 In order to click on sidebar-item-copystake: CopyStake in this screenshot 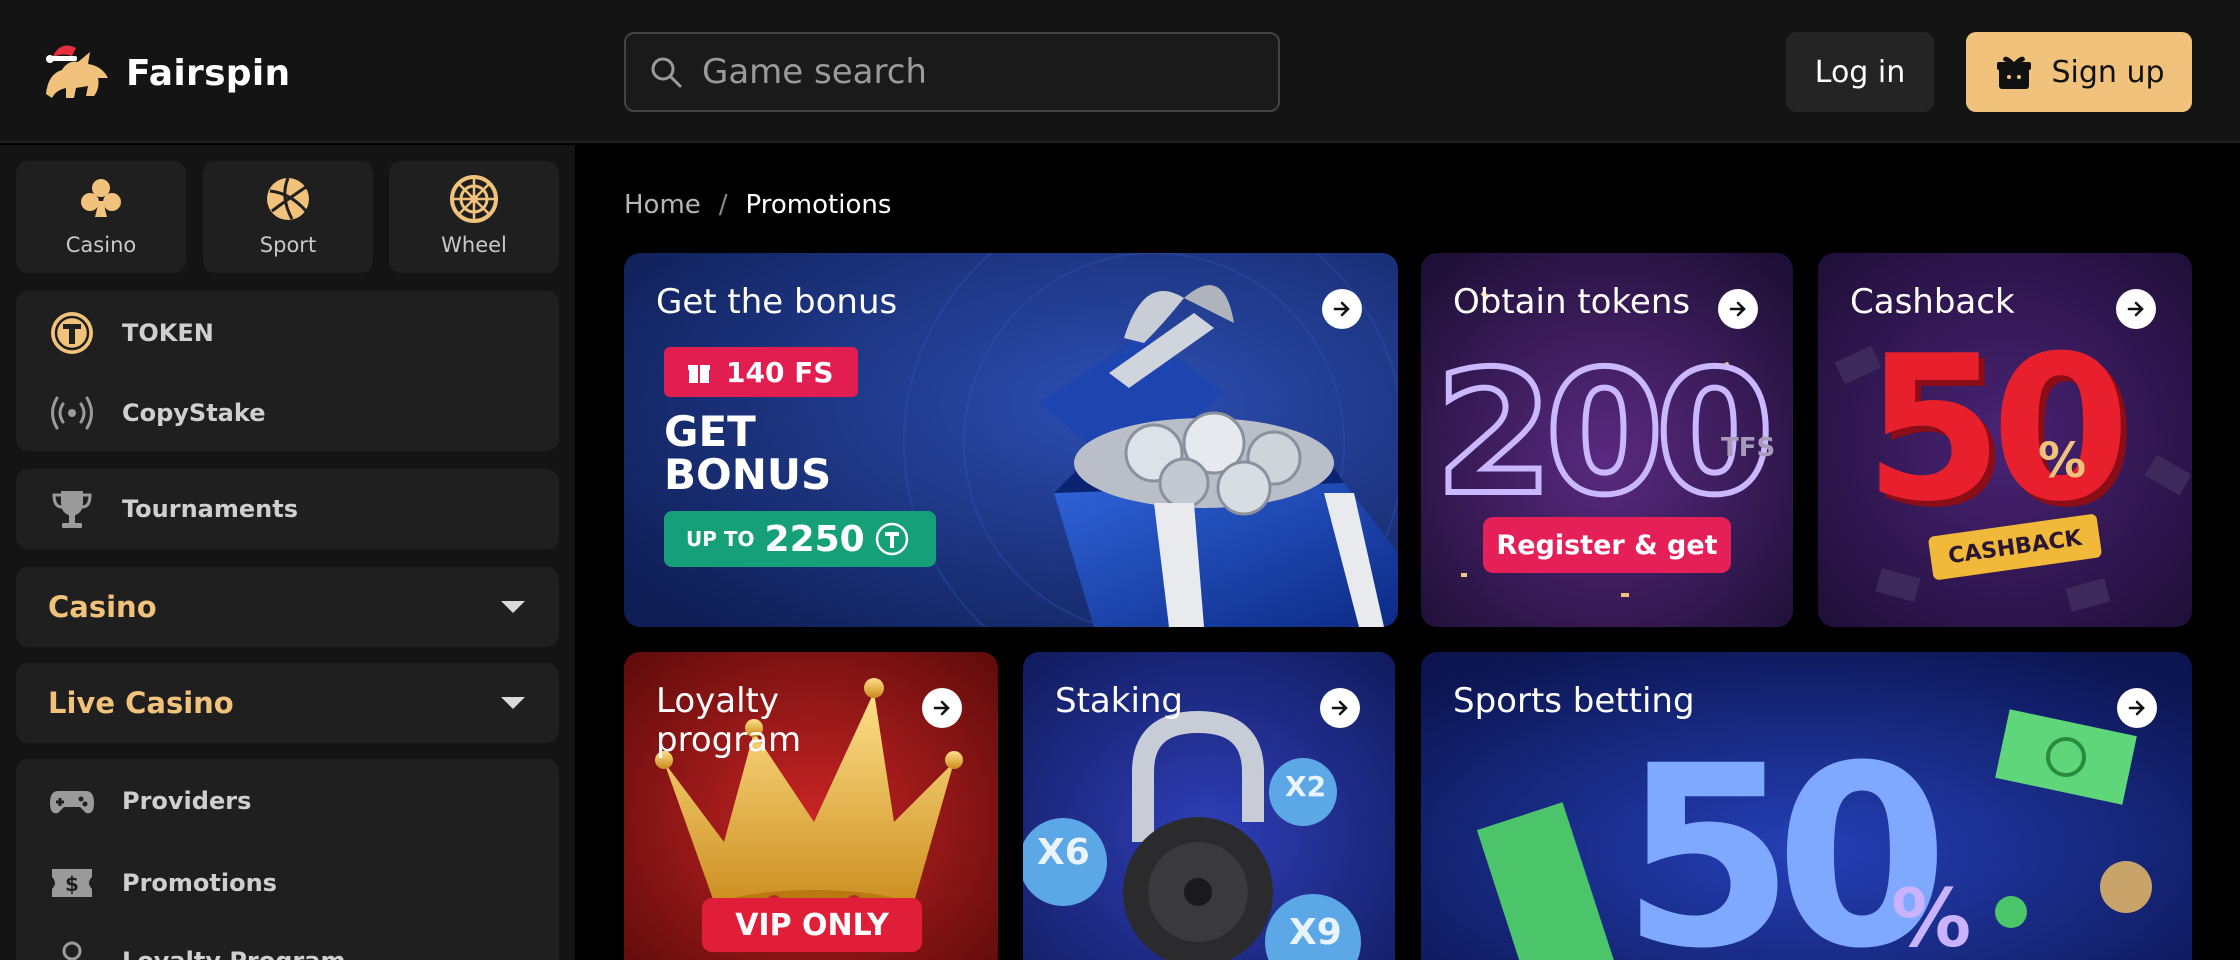, I will do `click(287, 413)`.